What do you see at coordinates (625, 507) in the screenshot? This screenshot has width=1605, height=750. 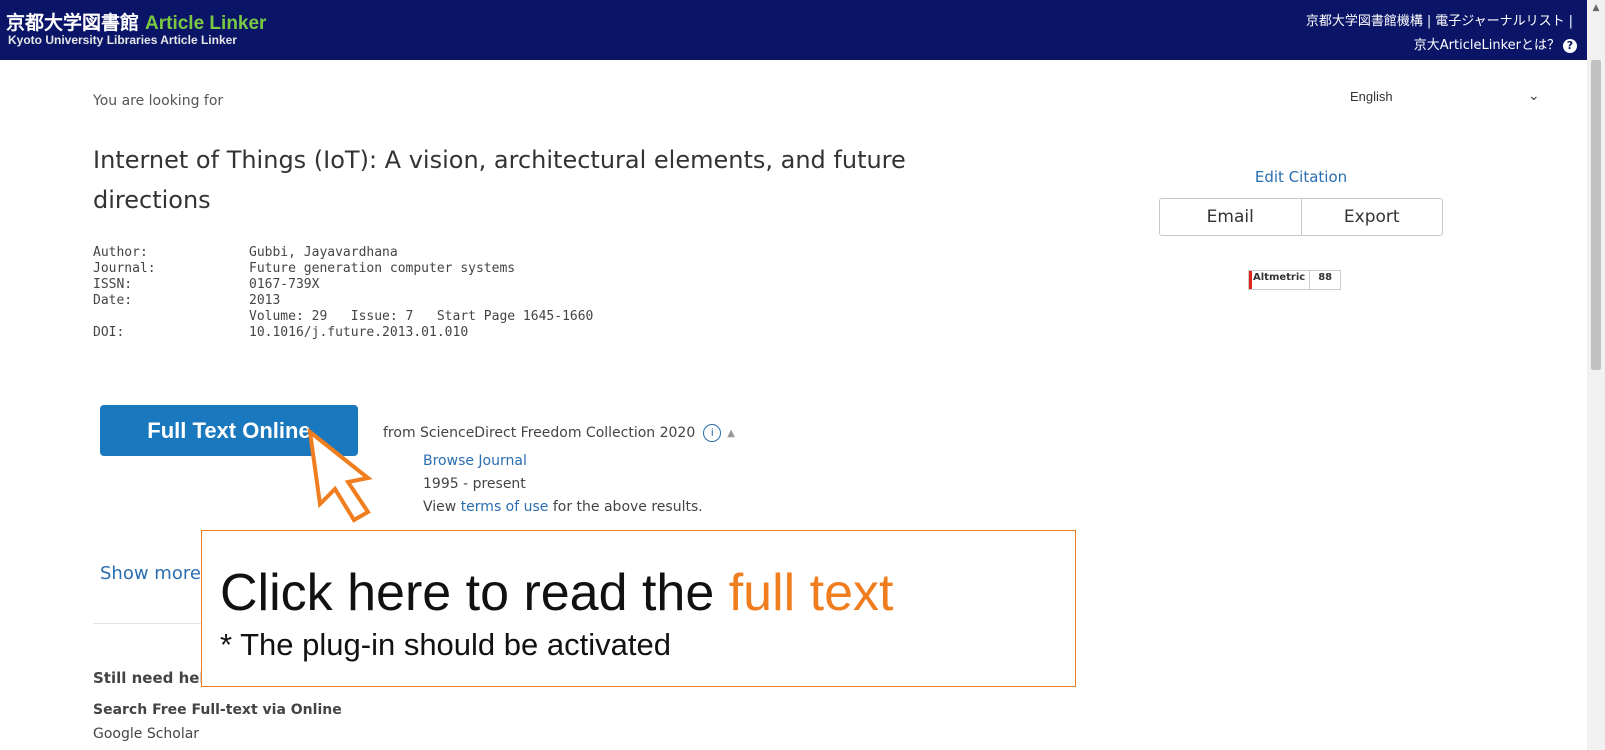 I see `terms-suffix: for the above results.` at bounding box center [625, 507].